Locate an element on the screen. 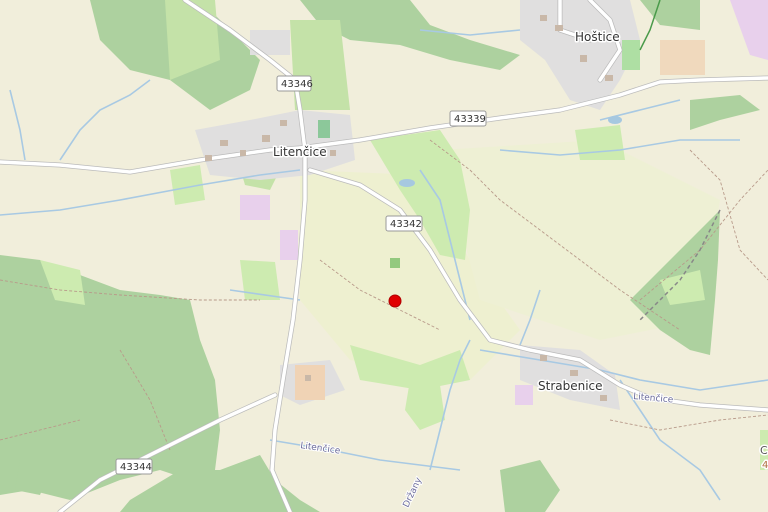  road-ref-label: 43339 is located at coordinates (470, 119).